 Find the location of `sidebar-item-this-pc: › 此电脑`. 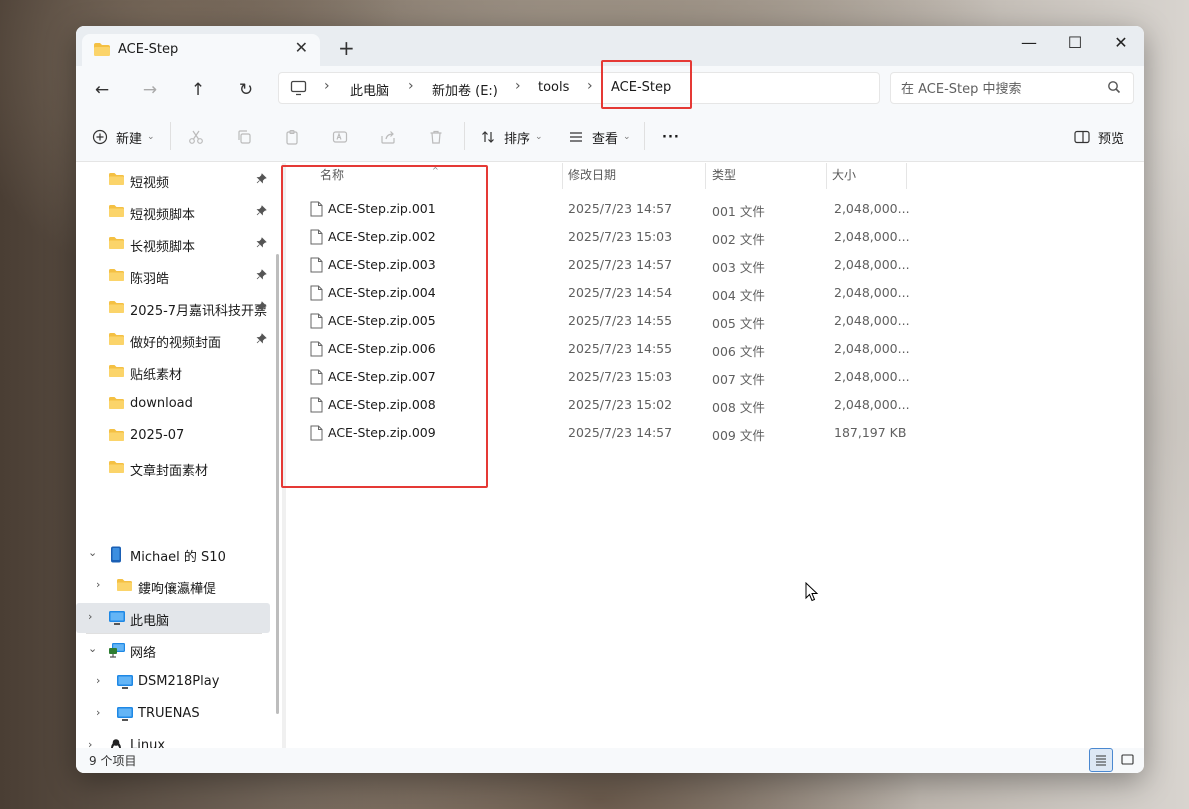

sidebar-item-this-pc: › 此电脑 is located at coordinates (173, 618).